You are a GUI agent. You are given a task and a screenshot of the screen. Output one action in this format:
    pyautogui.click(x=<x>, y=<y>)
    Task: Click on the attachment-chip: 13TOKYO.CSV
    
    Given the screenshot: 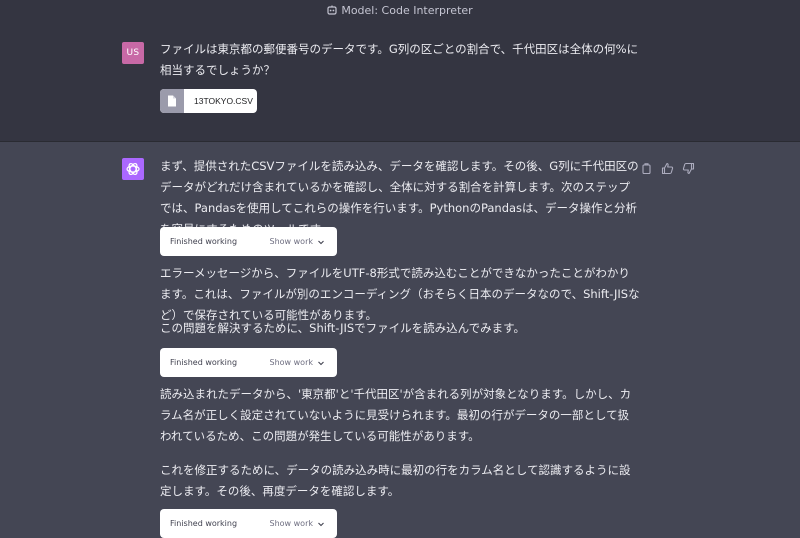 What is the action you would take?
    pyautogui.click(x=208, y=101)
    